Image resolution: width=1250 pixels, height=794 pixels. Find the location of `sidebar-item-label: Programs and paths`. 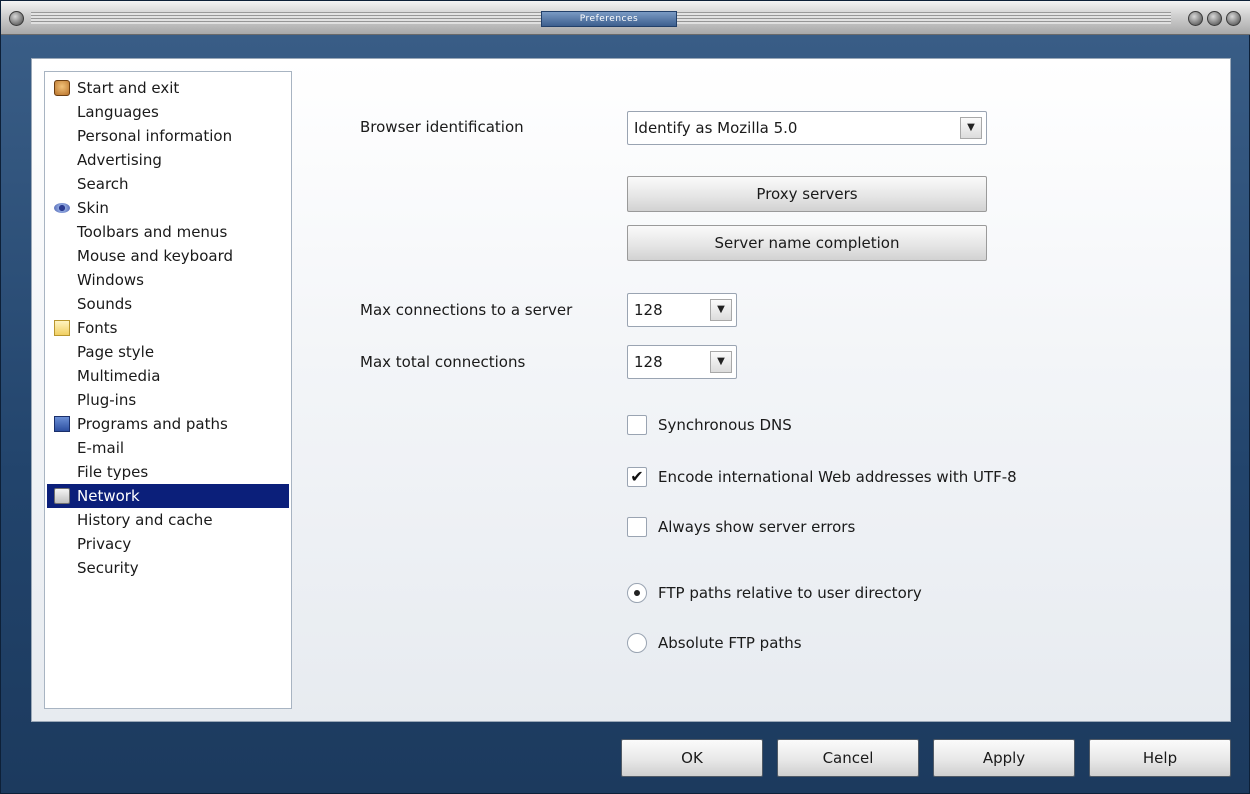

sidebar-item-label: Programs and paths is located at coordinates (152, 424).